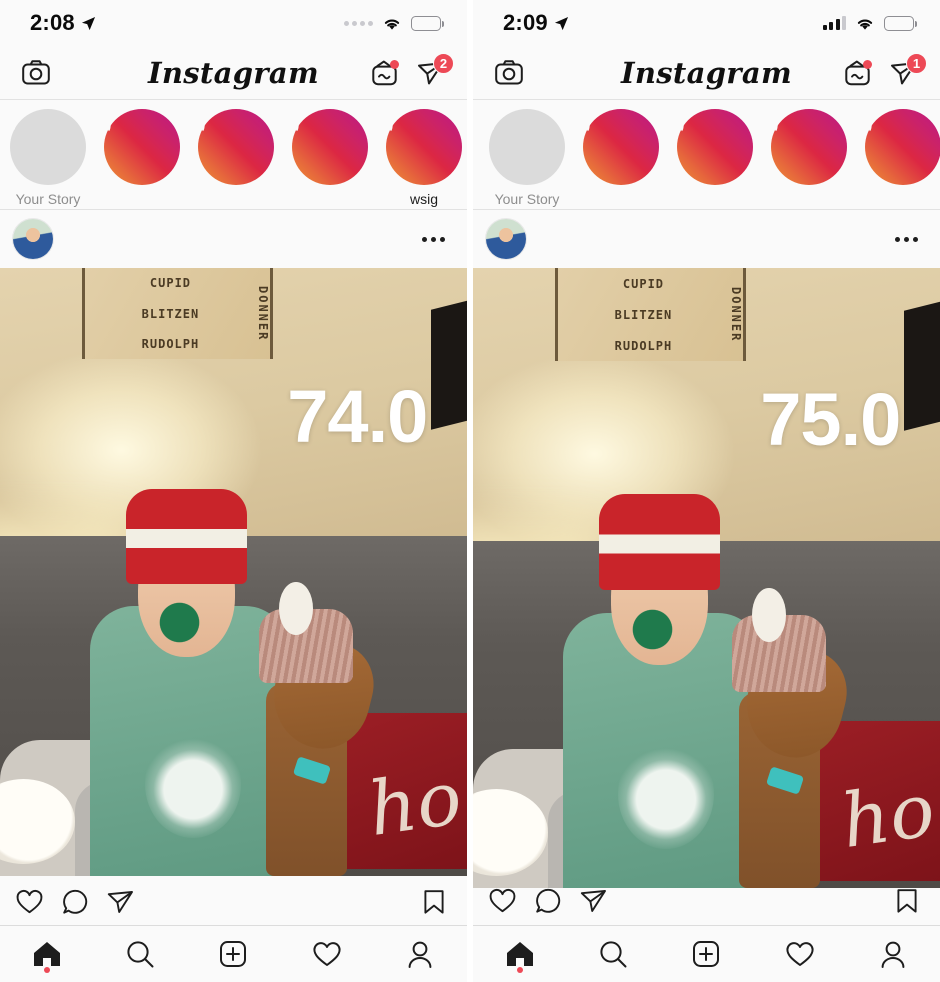  What do you see at coordinates (435, 69) in the screenshot?
I see `direct-message-icon: 2` at bounding box center [435, 69].